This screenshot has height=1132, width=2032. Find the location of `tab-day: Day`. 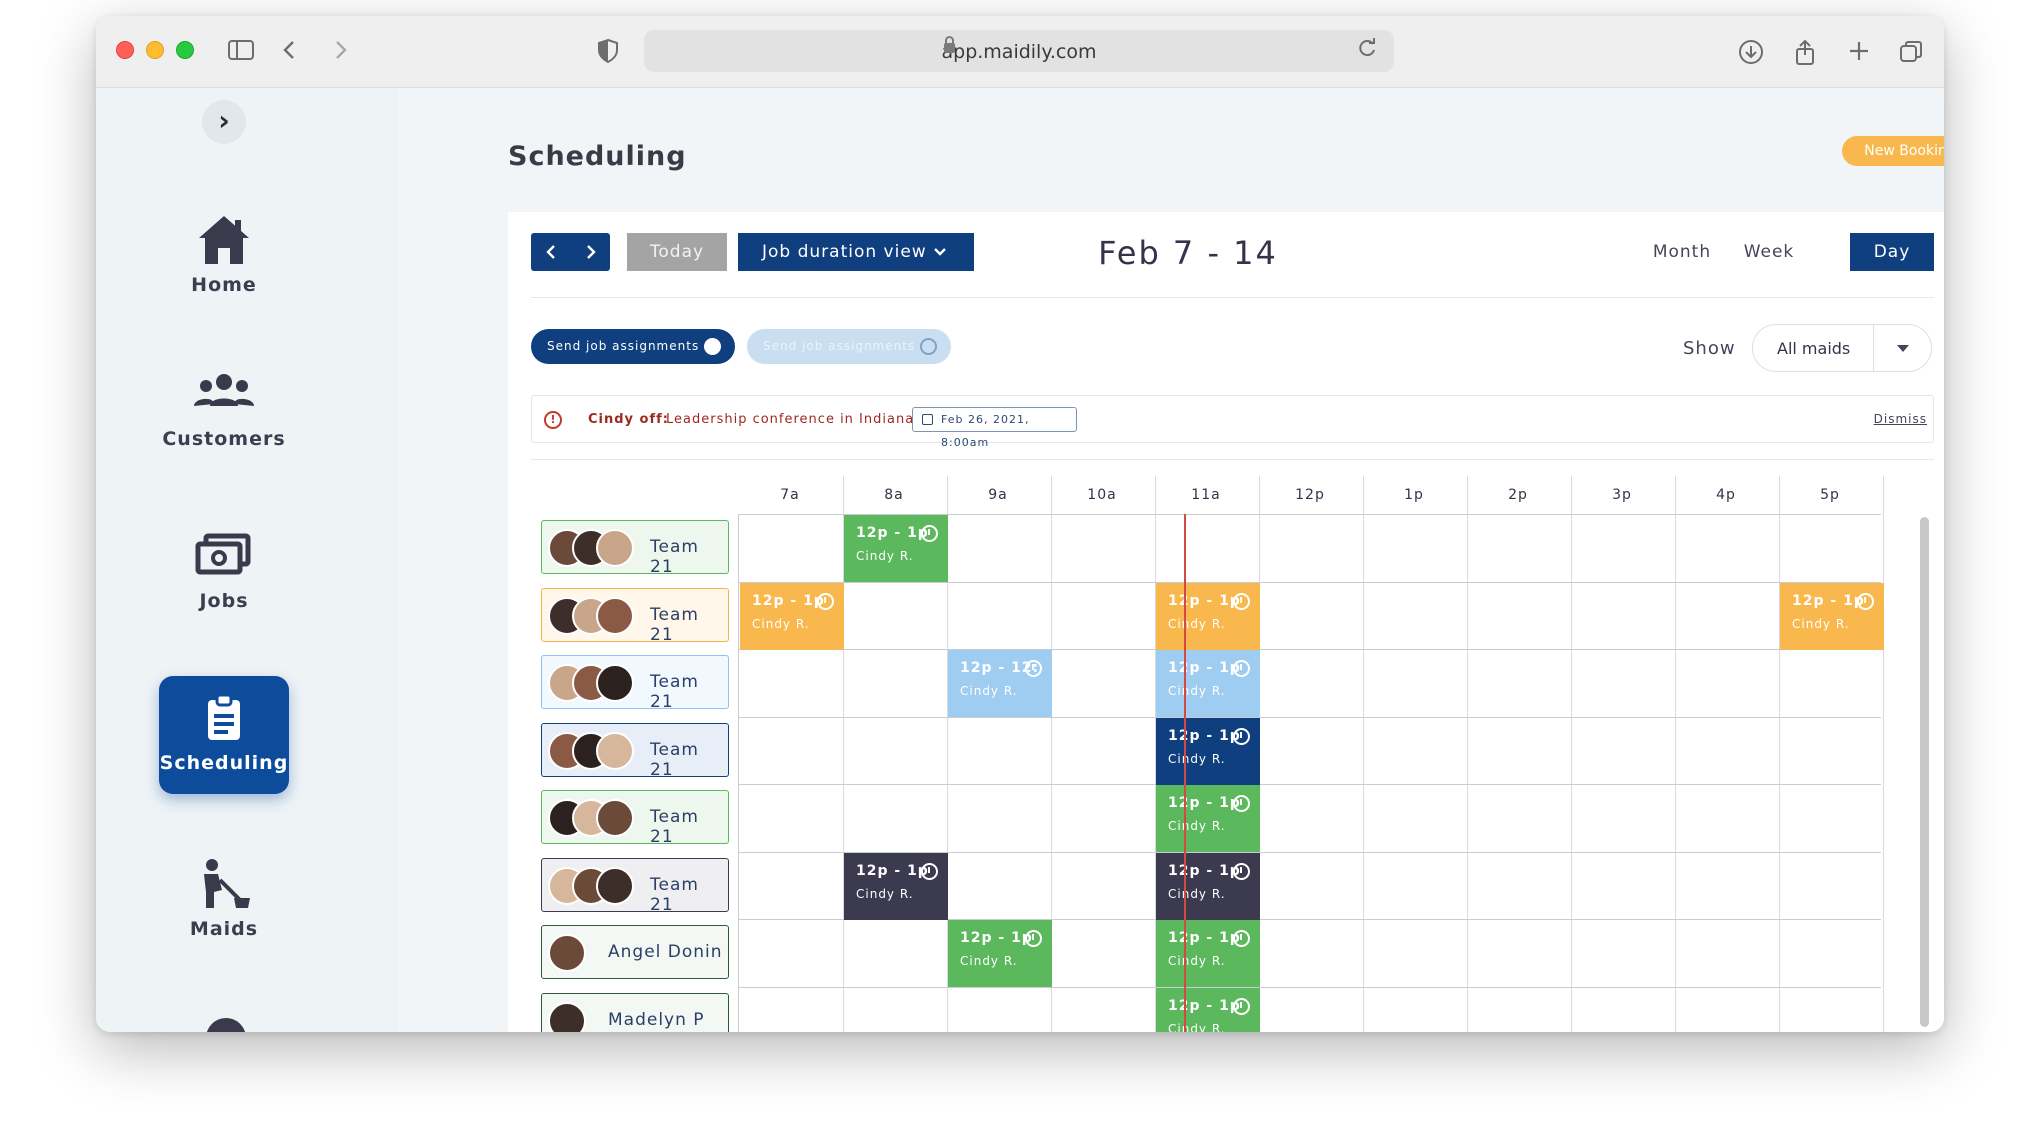

tab-day: Day is located at coordinates (1892, 252).